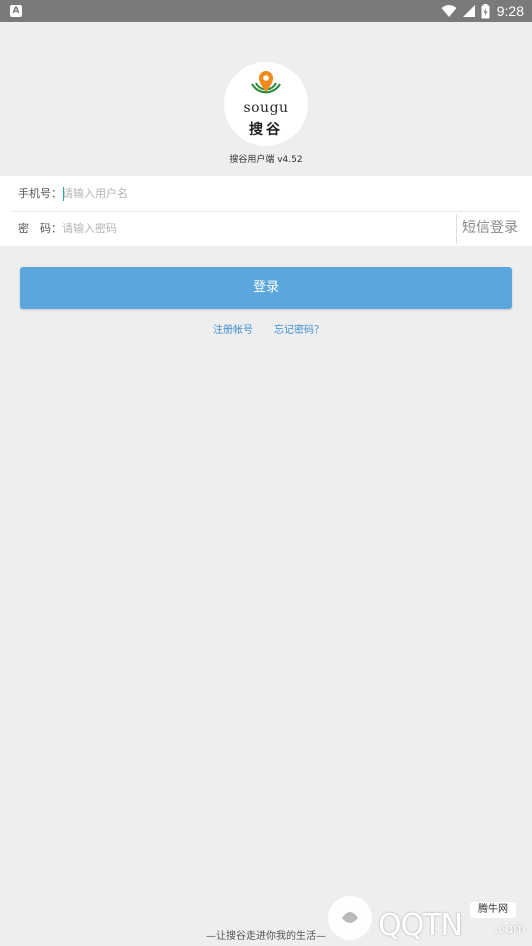 The height and width of the screenshot is (946, 532). I want to click on sms-login-button: 短信登录, so click(490, 228).